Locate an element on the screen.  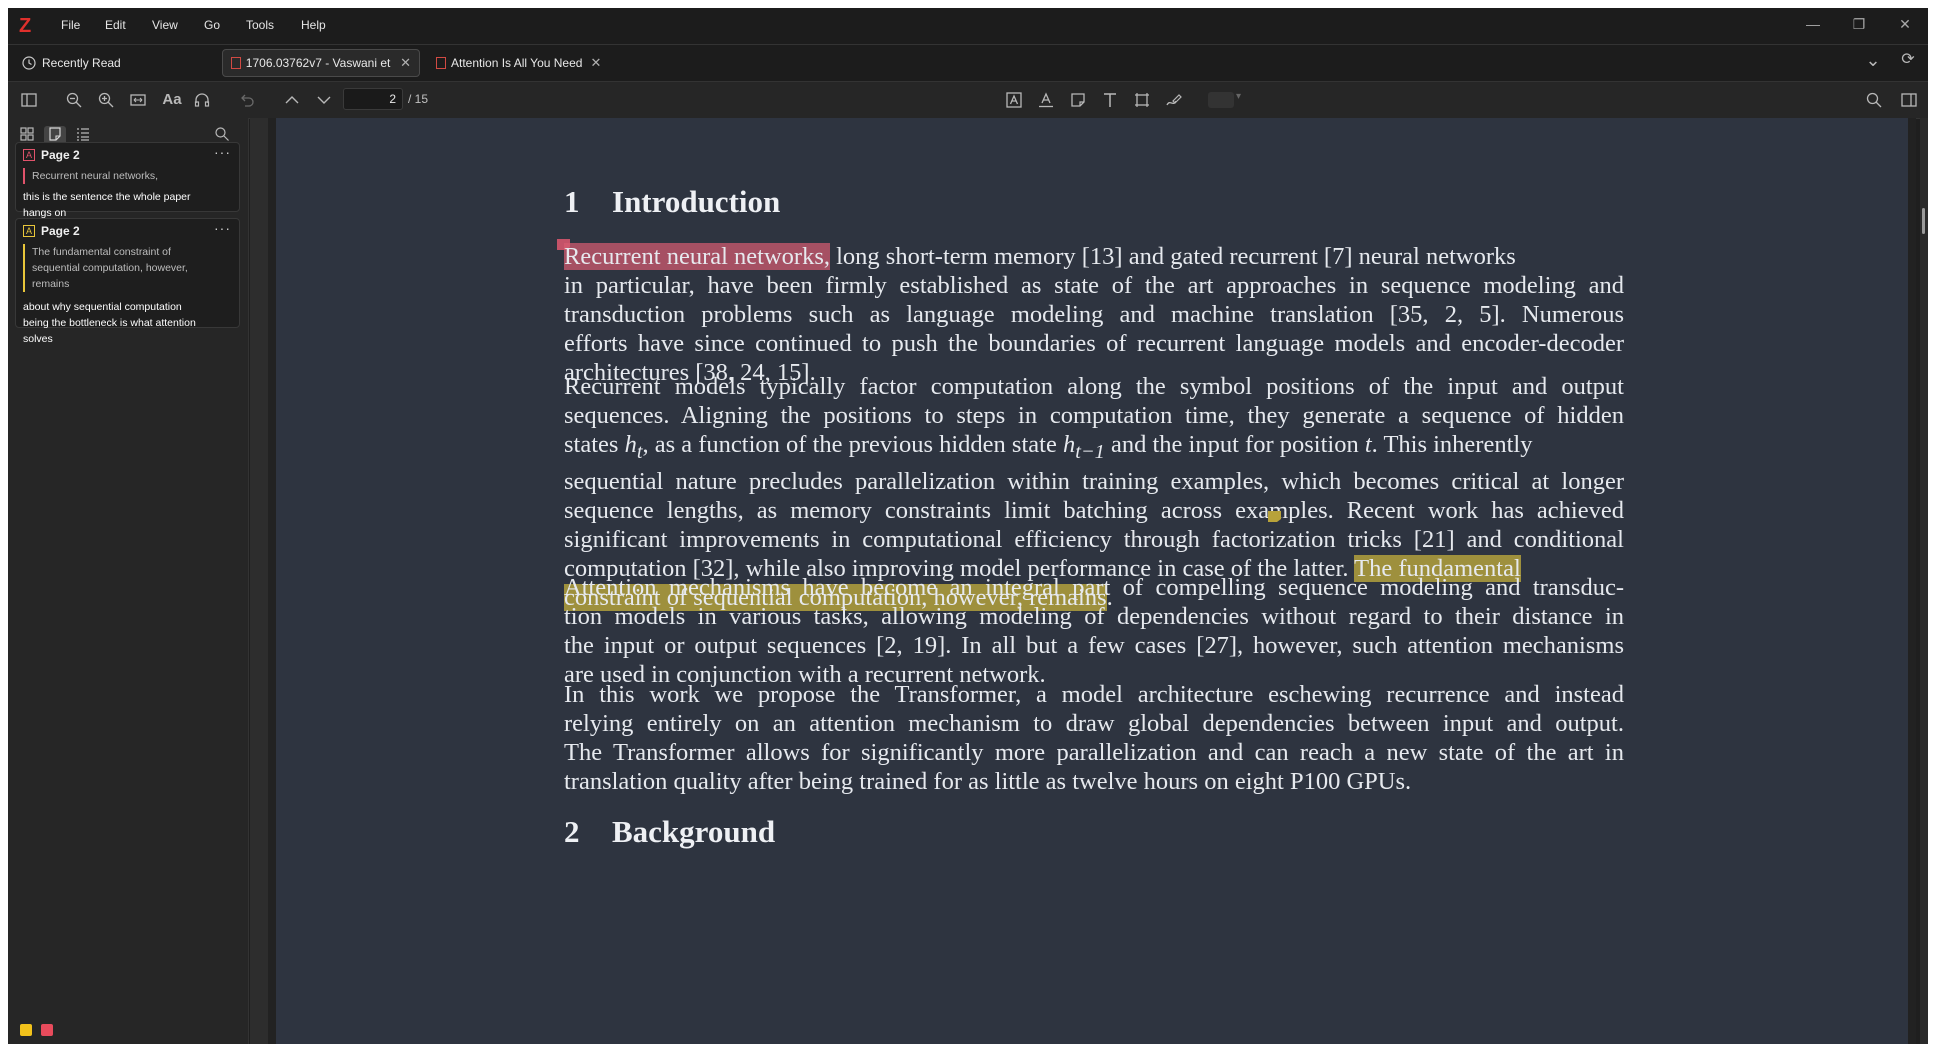
page-total: / 15 is located at coordinates (418, 99).